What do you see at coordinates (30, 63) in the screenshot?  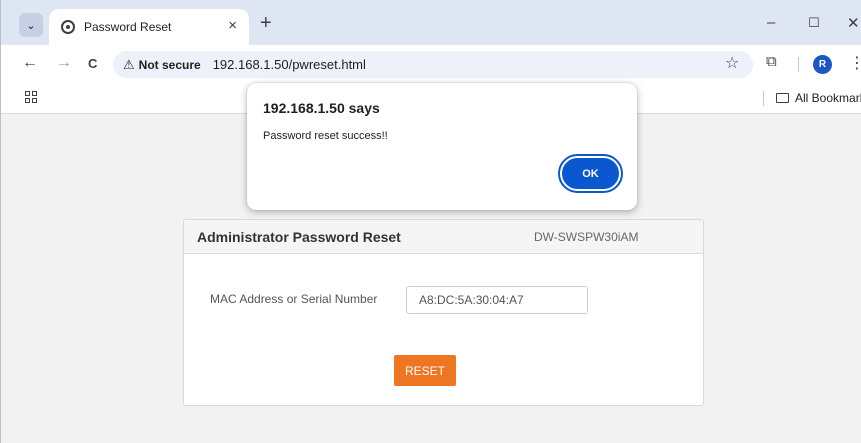 I see `back-button: ←` at bounding box center [30, 63].